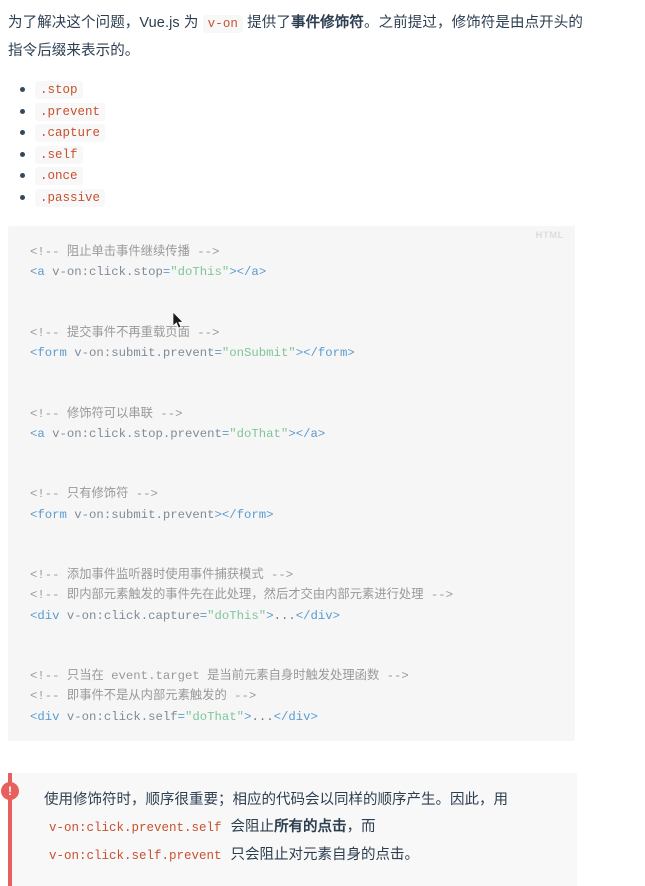 The width and height of the screenshot is (645, 886). I want to click on code-token-comment: <!-- 阻止单击事件继续传播 -->, so click(125, 252).